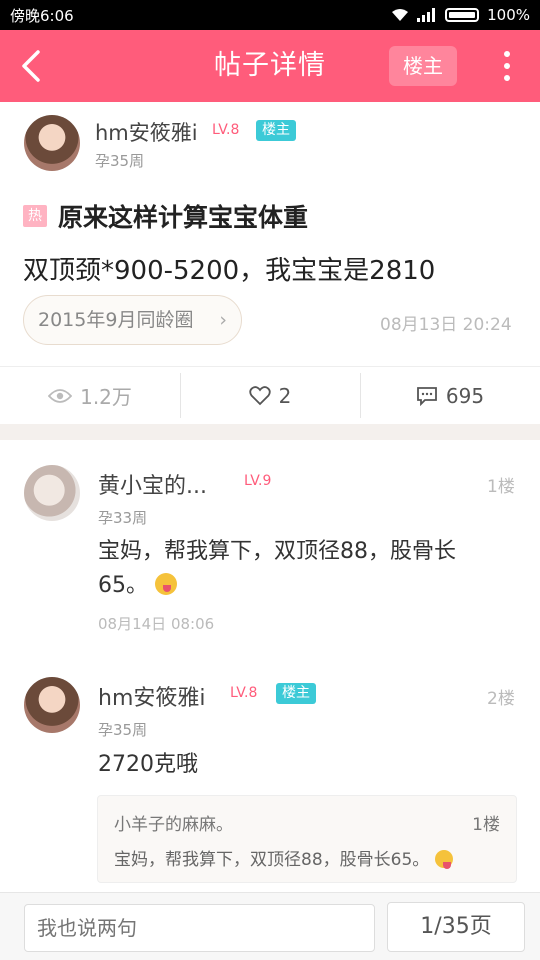 This screenshot has height=960, width=540. I want to click on hot-badge: 热, so click(35, 216).